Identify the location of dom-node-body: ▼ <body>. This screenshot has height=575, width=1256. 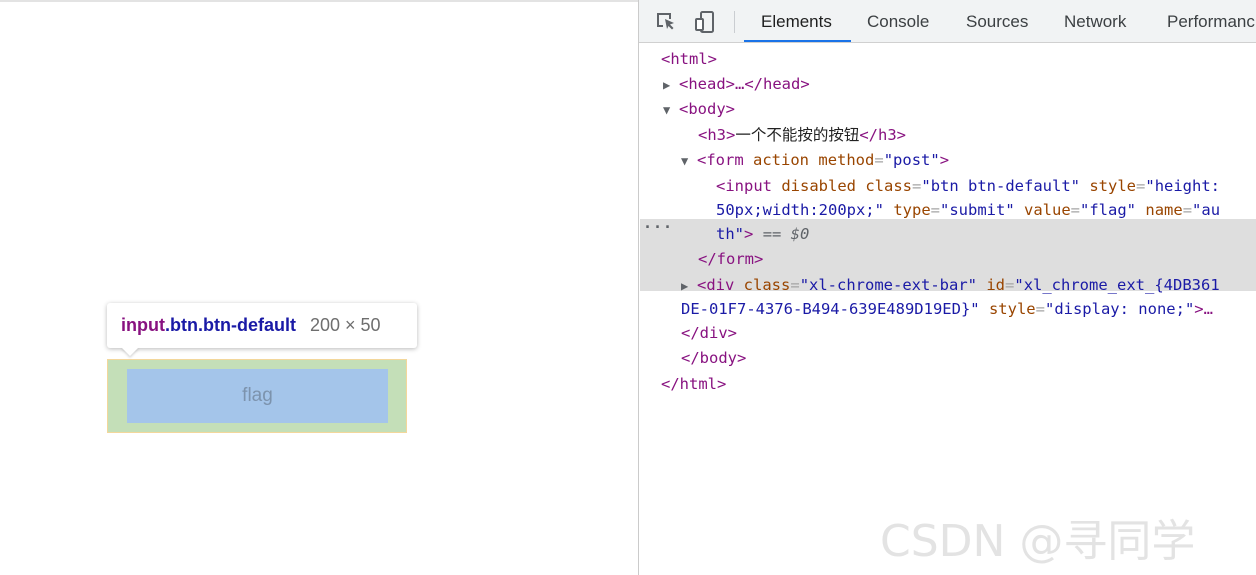
(699, 109).